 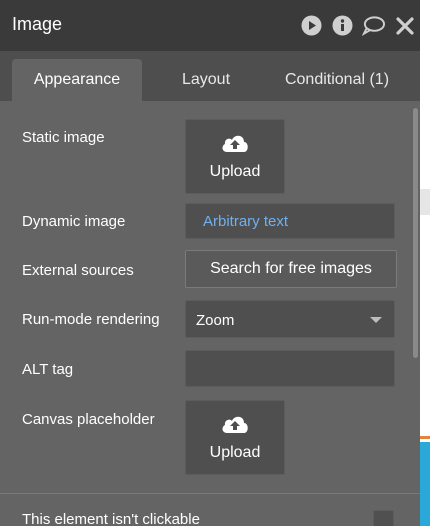 I want to click on canvas-placeholder-upload-button: Upload, so click(x=235, y=437).